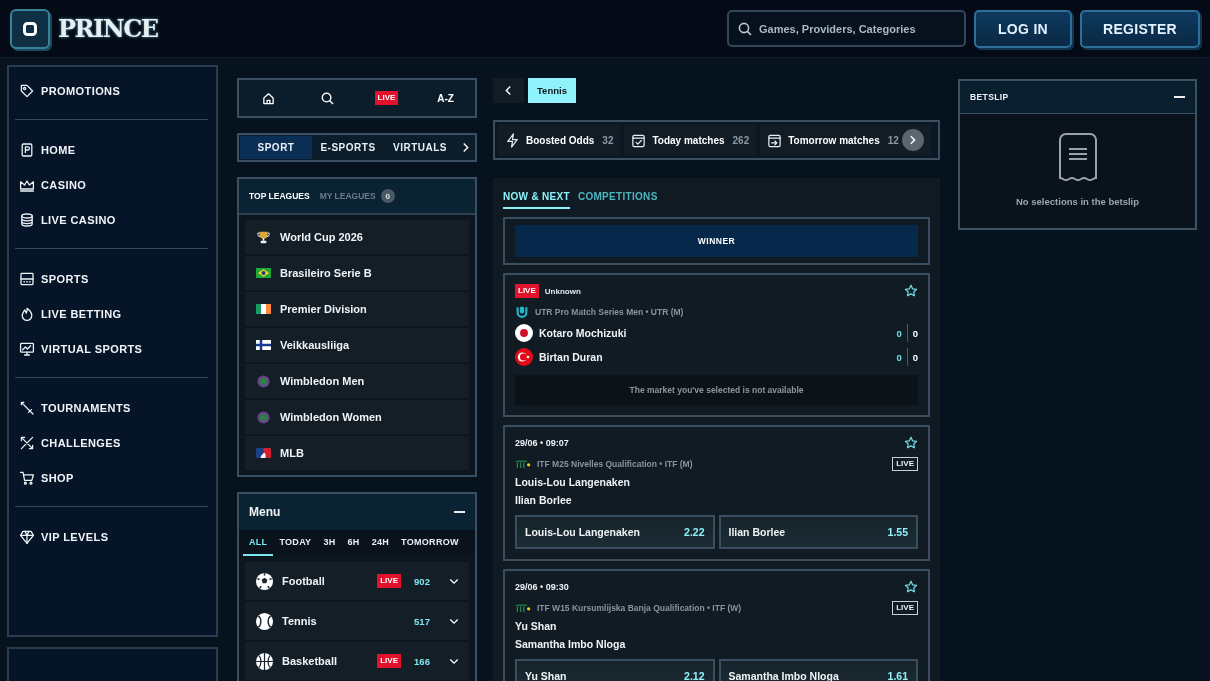 The width and height of the screenshot is (1210, 681). Describe the element at coordinates (114, 407) in the screenshot. I see `sidebar-item: TOURNAMENTS` at that location.